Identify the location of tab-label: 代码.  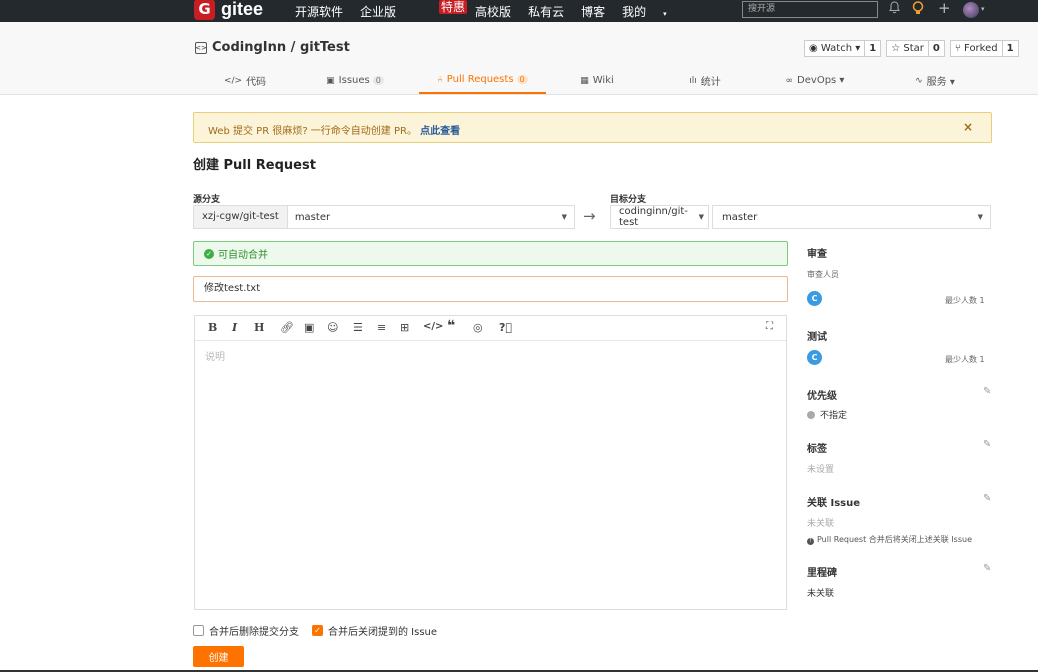
(256, 82).